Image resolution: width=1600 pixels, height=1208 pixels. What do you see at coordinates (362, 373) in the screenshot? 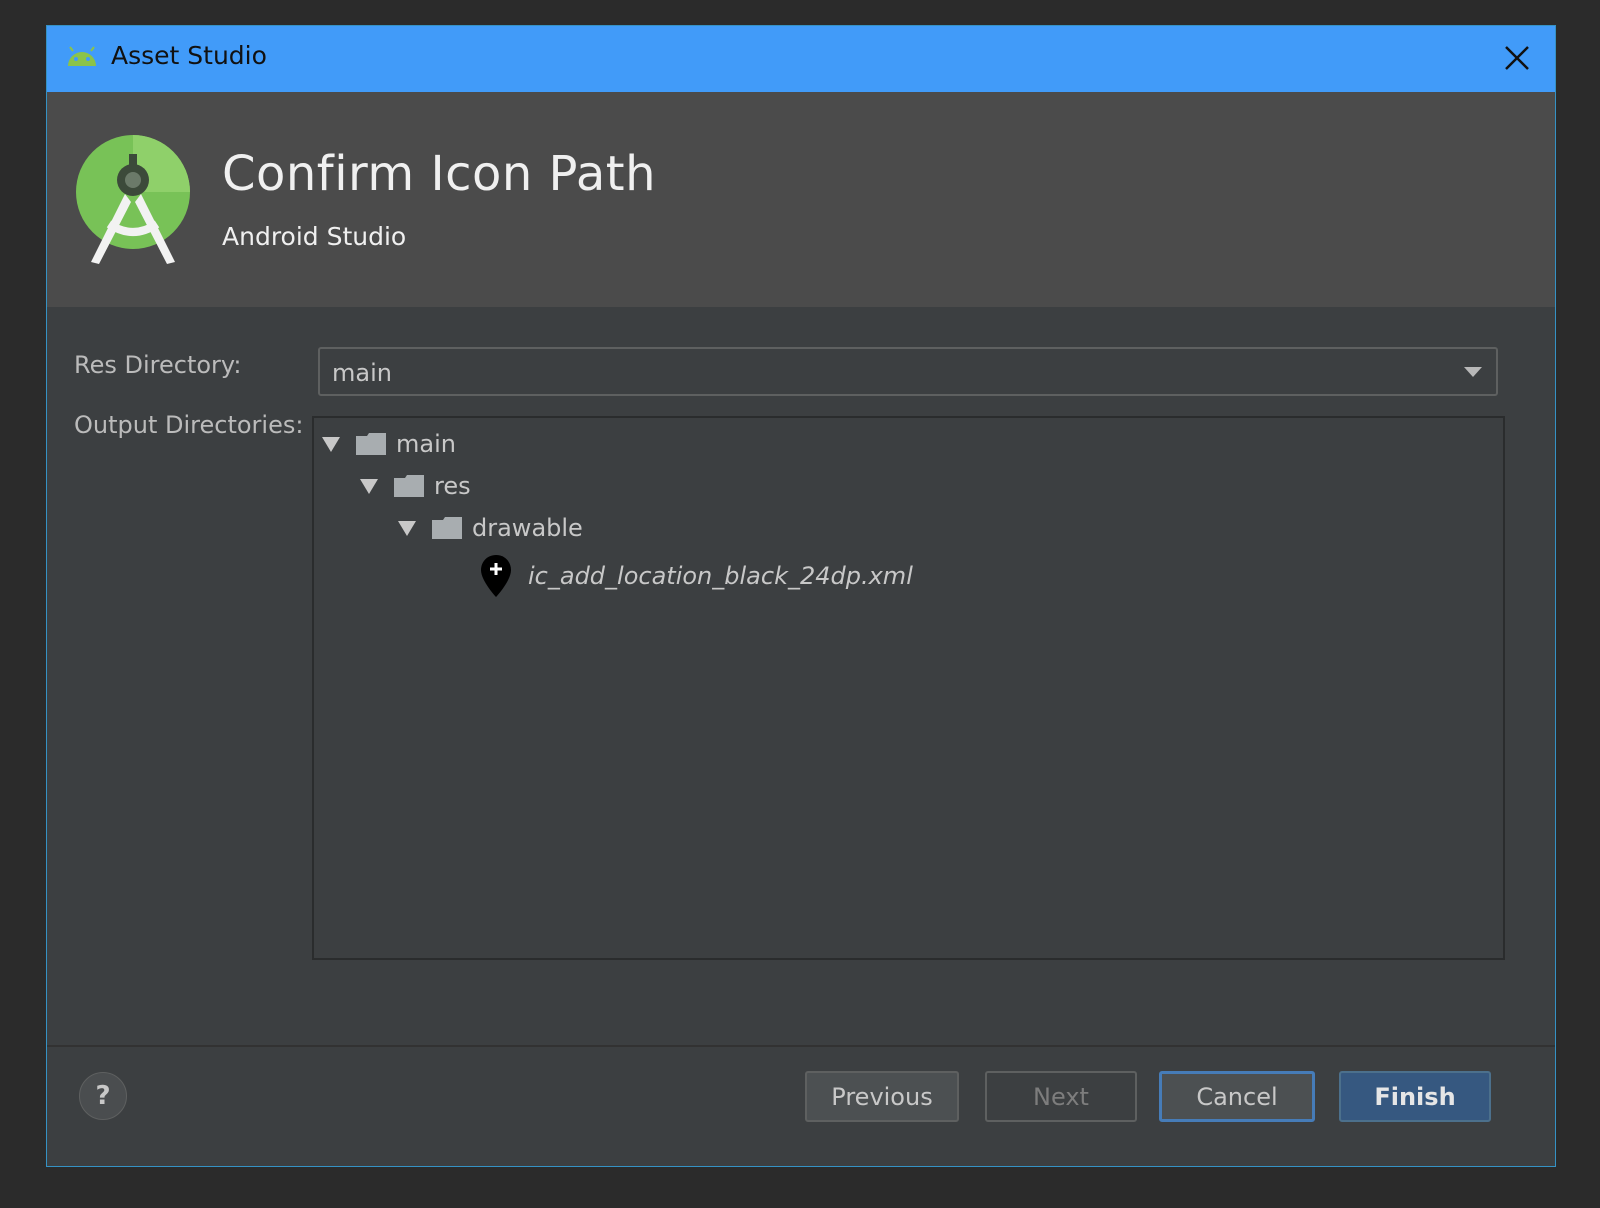
I see `res-directory-value: main` at bounding box center [362, 373].